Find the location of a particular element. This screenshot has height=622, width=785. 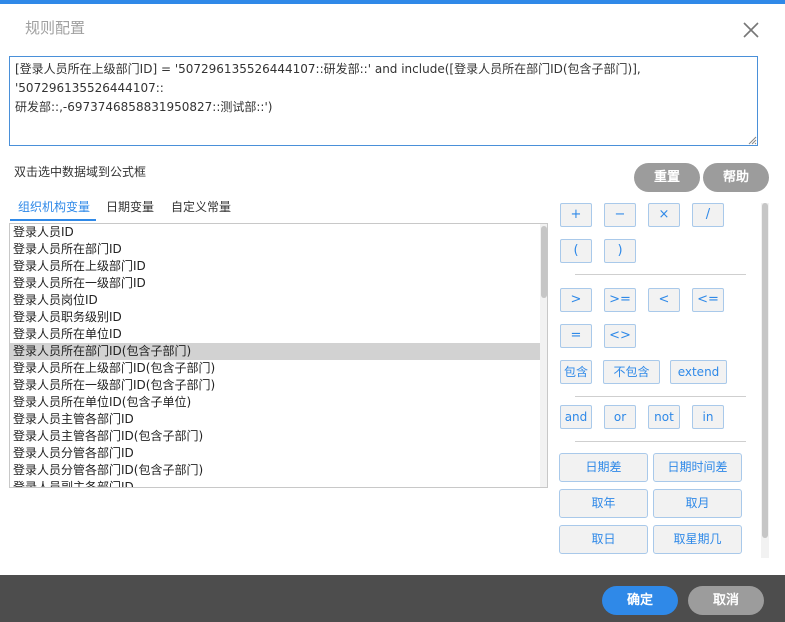

list-scrollbar-thumb is located at coordinates (544, 262).